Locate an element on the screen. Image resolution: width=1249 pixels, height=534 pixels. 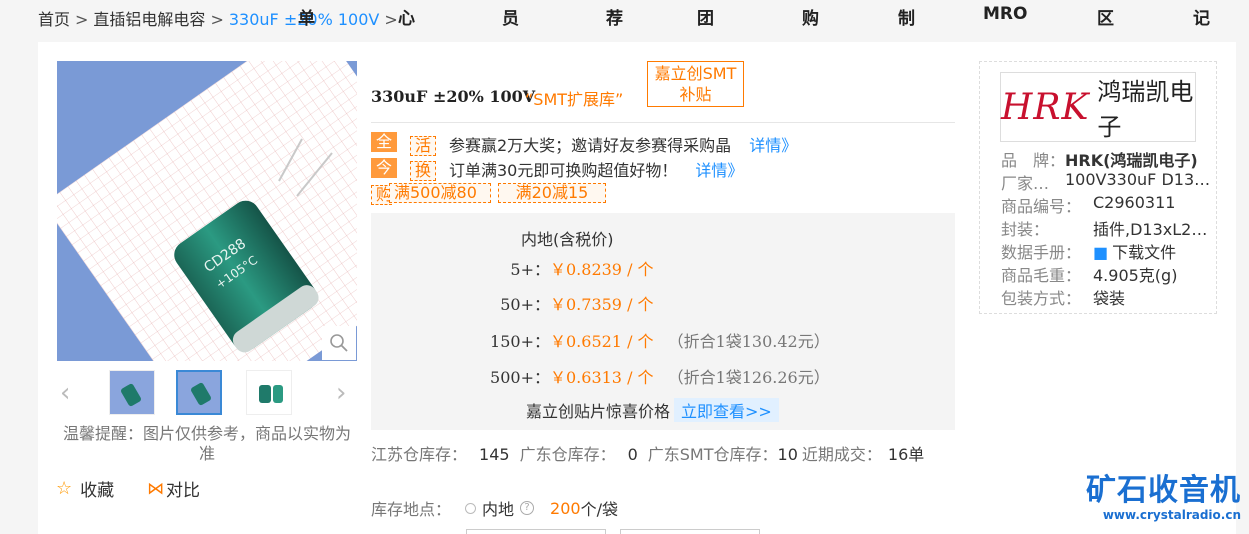
attr-weight-value: 4.905克(g) is located at coordinates (1135, 275).